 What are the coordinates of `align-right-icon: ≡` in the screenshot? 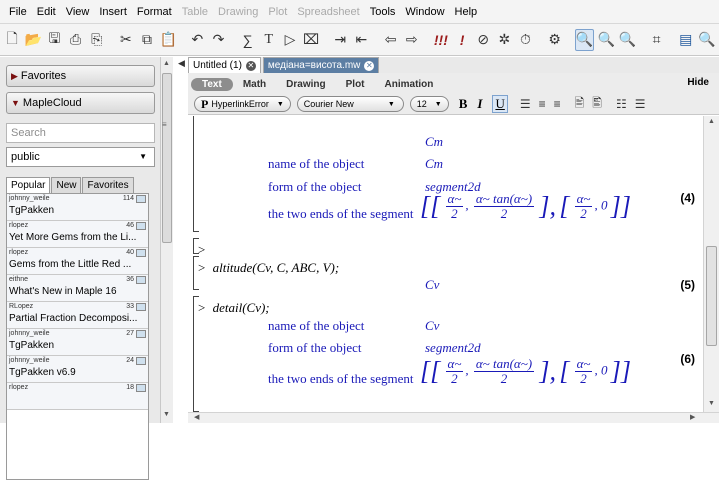 It's located at (557, 104).